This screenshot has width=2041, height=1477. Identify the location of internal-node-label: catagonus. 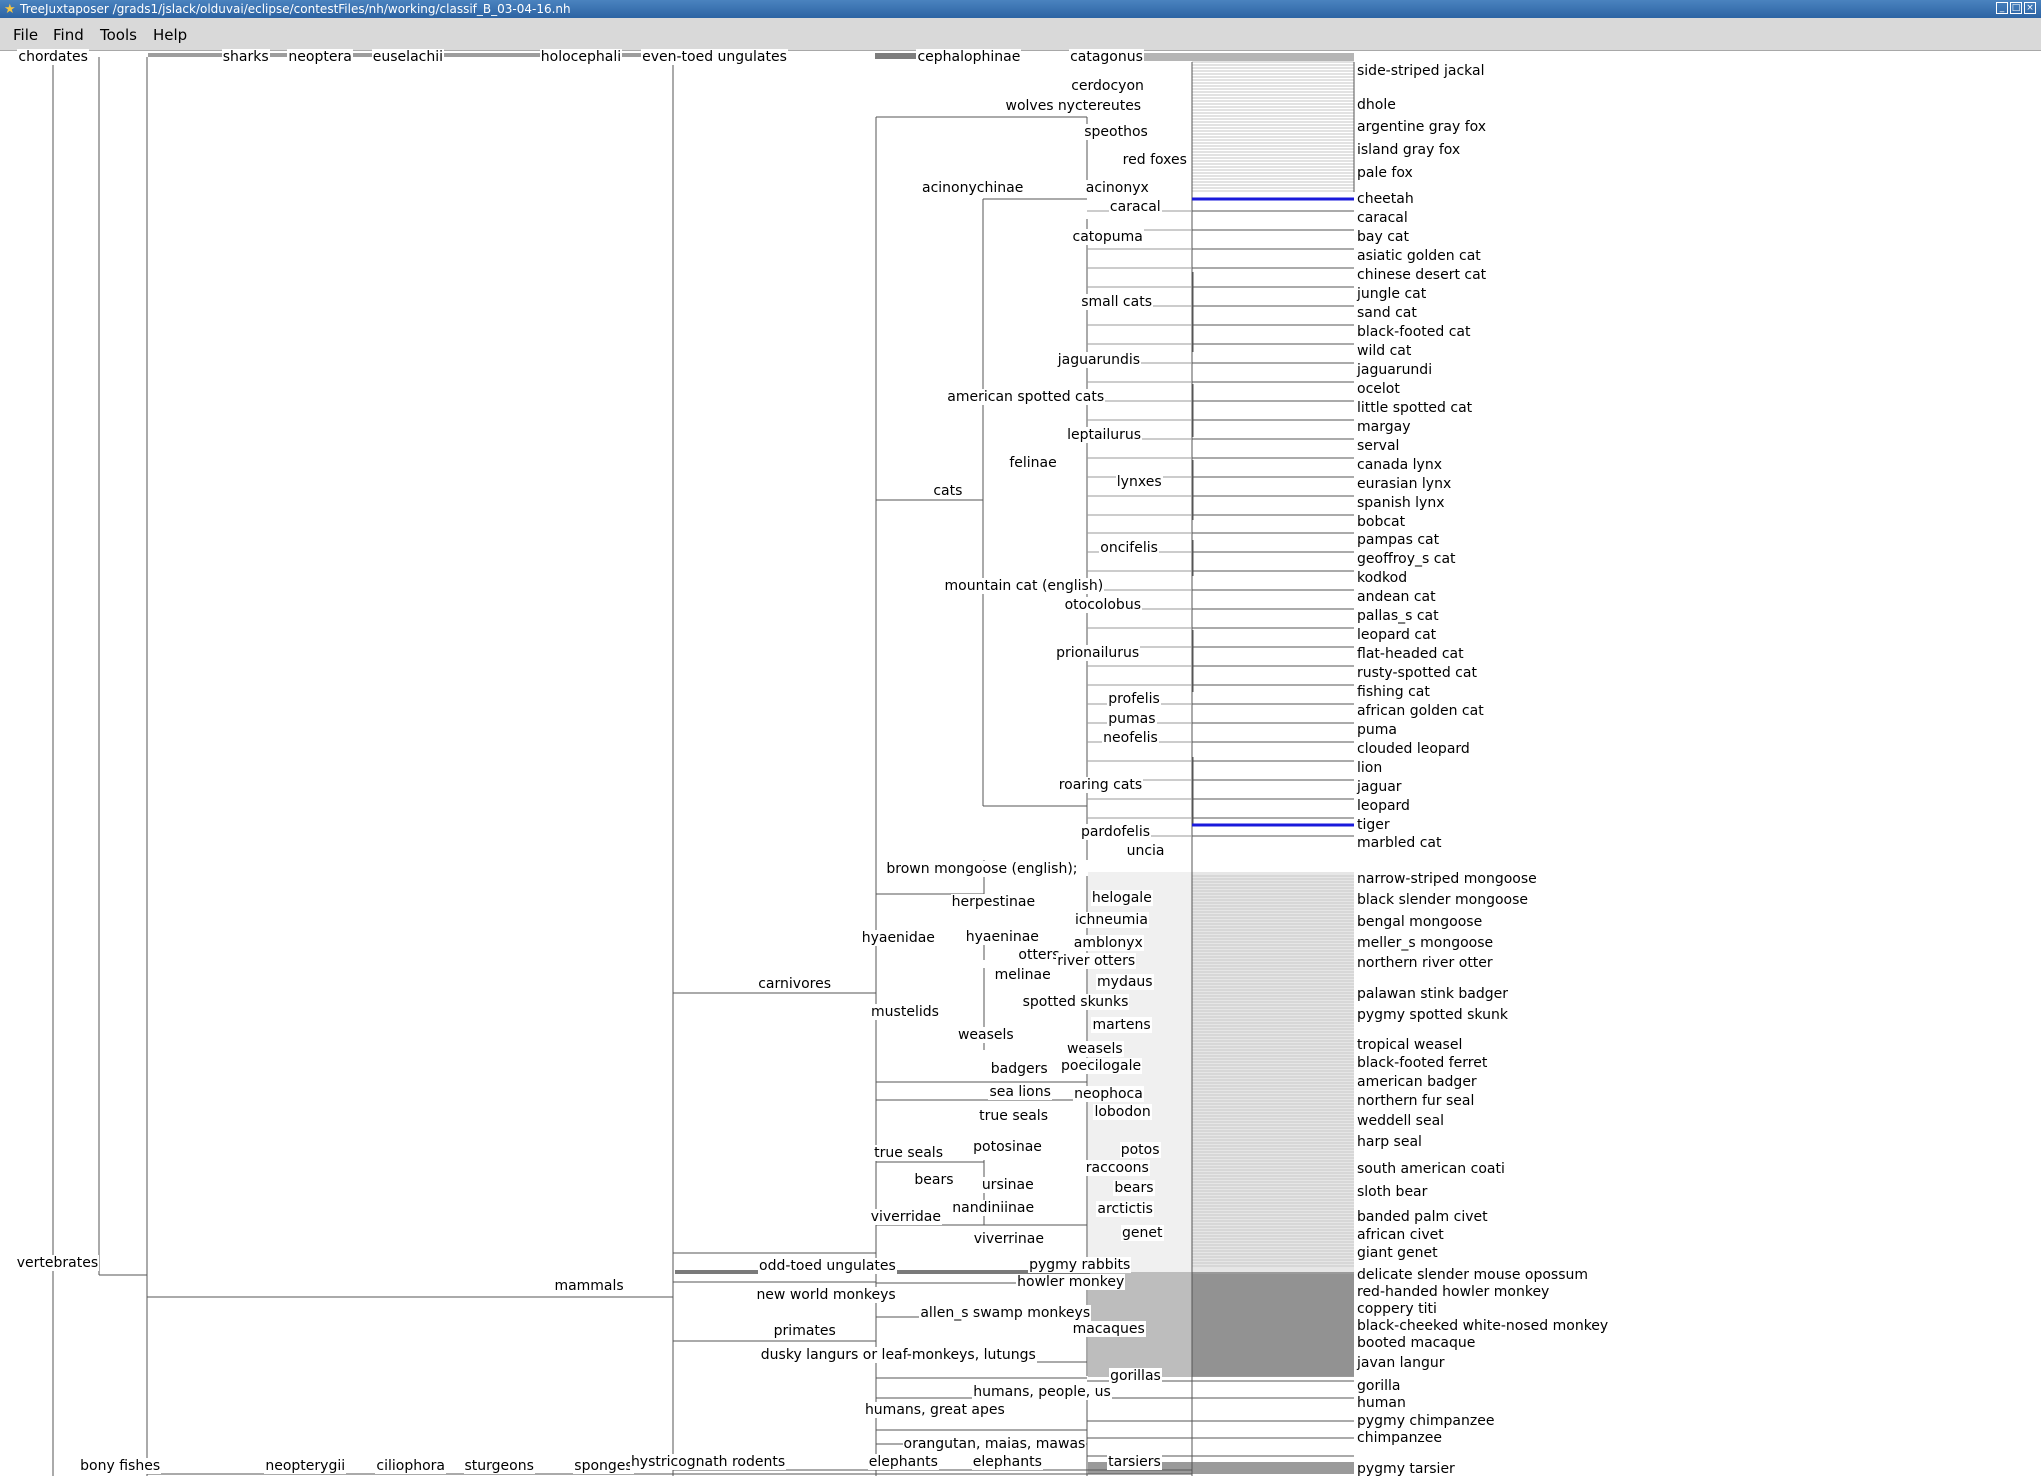
(1106, 57).